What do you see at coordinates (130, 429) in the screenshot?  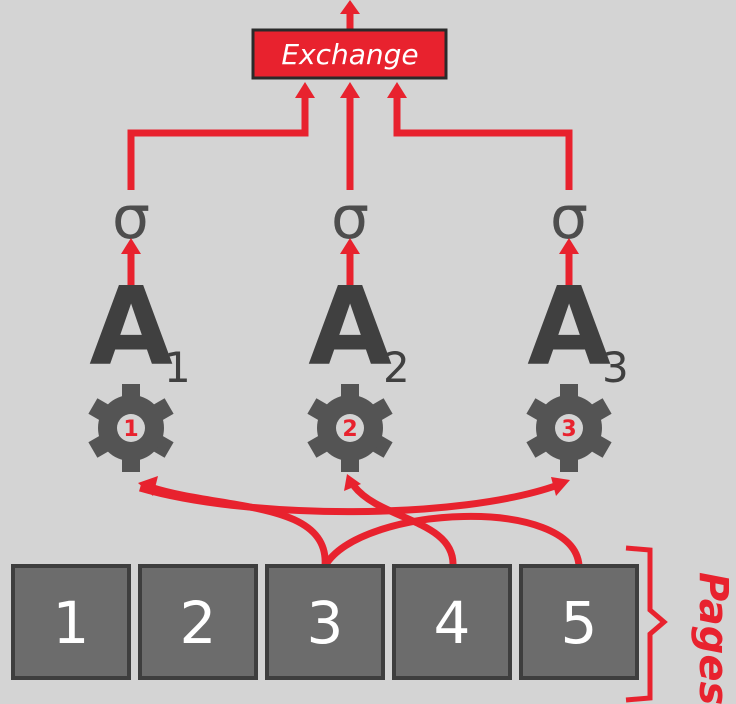 I see `gear-number-1: 1` at bounding box center [130, 429].